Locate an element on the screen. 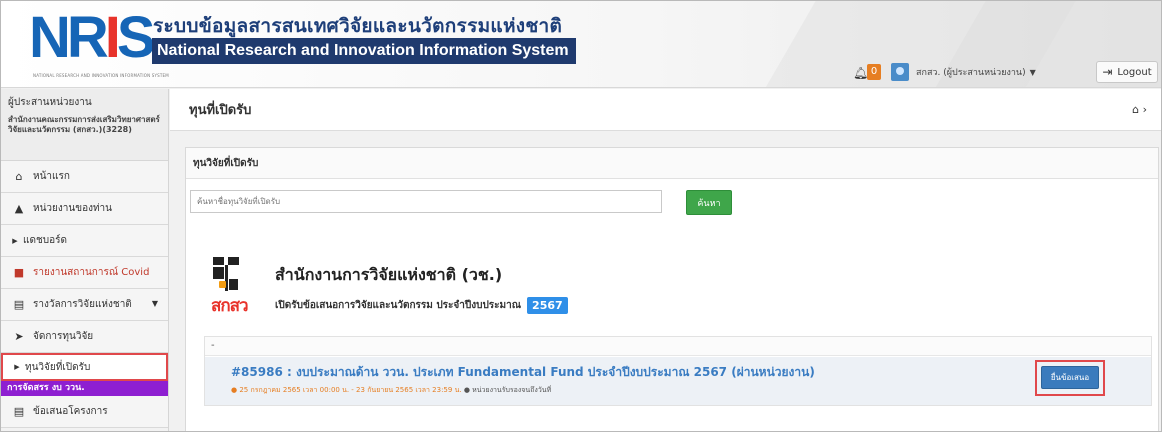  panel-title: ทุนวิจัยที่เปิดรับ is located at coordinates (672, 163).